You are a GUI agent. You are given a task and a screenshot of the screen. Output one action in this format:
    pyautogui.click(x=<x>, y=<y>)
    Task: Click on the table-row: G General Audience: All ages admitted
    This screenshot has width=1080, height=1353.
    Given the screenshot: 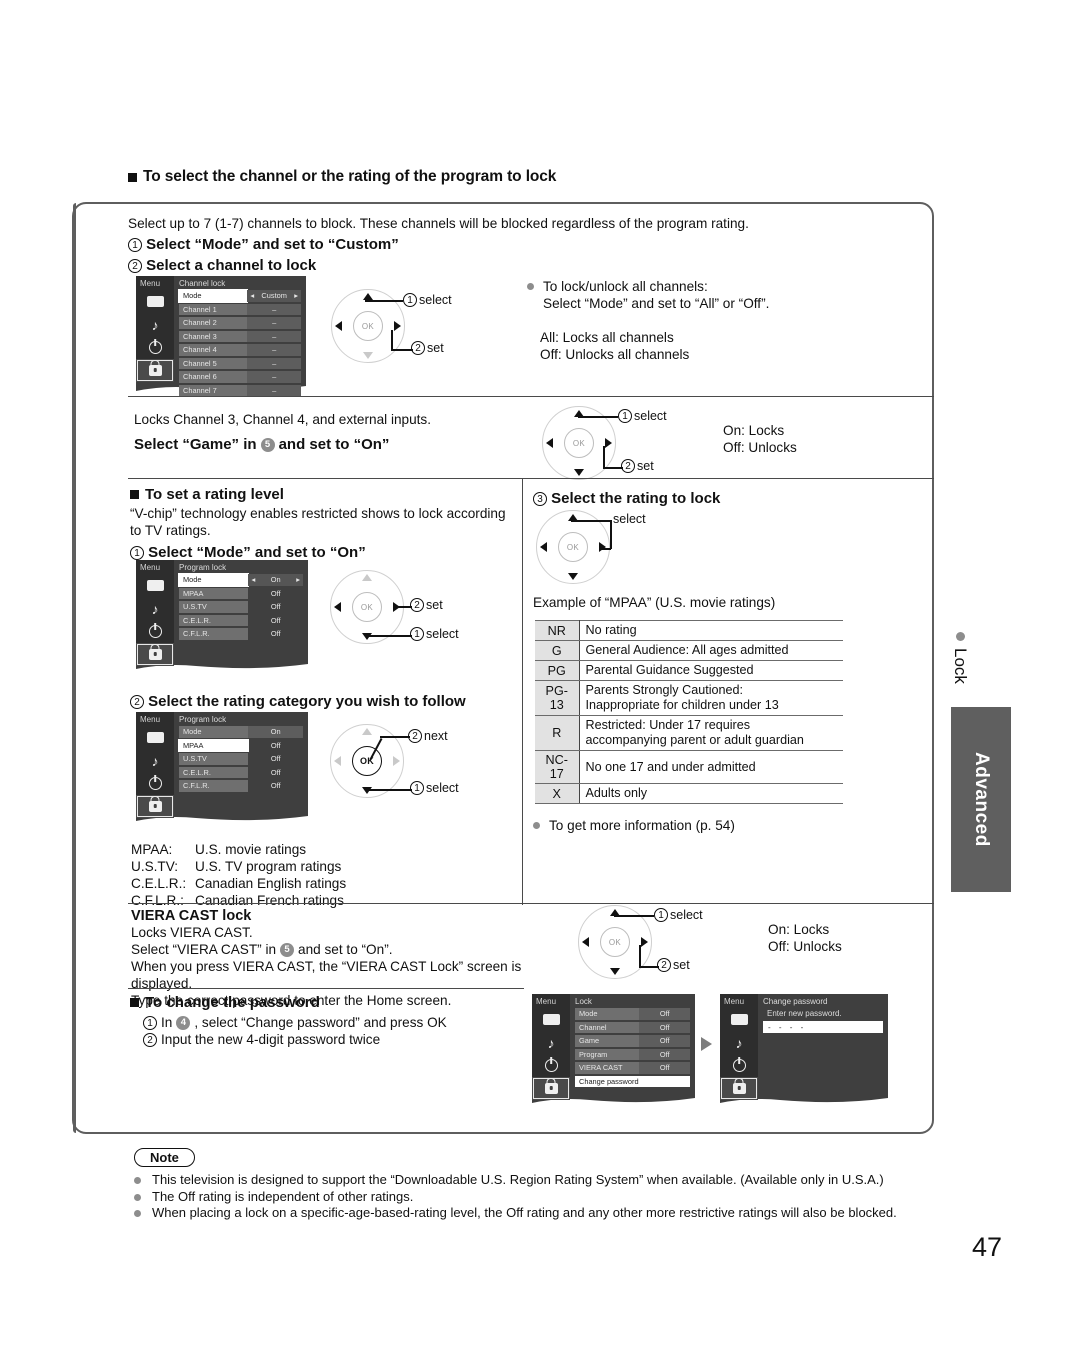 What is the action you would take?
    pyautogui.click(x=689, y=650)
    